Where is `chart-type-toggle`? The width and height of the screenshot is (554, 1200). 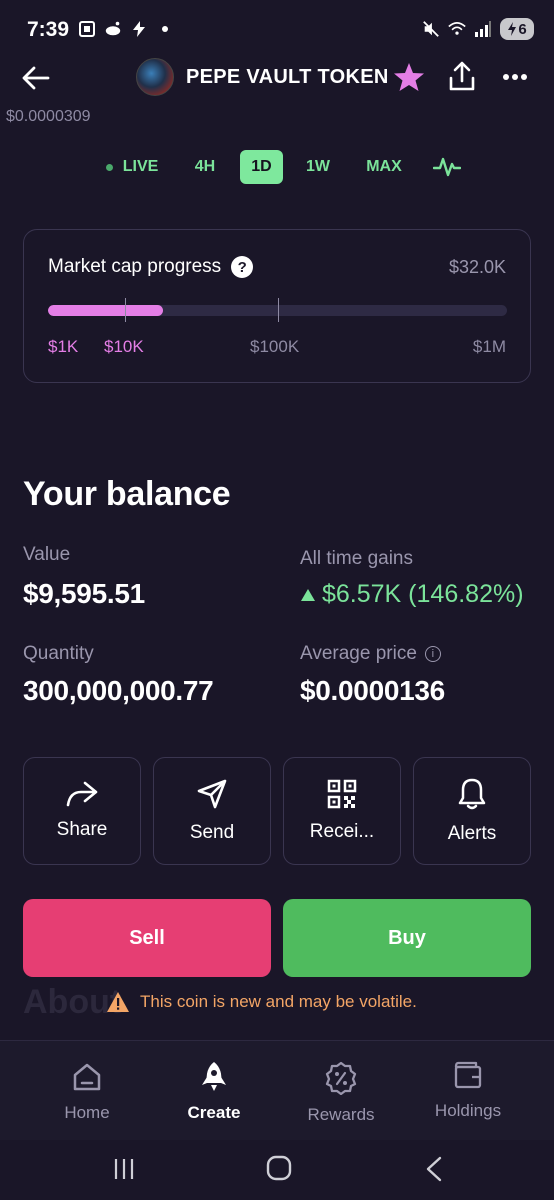
chart-type-toggle is located at coordinates (447, 167).